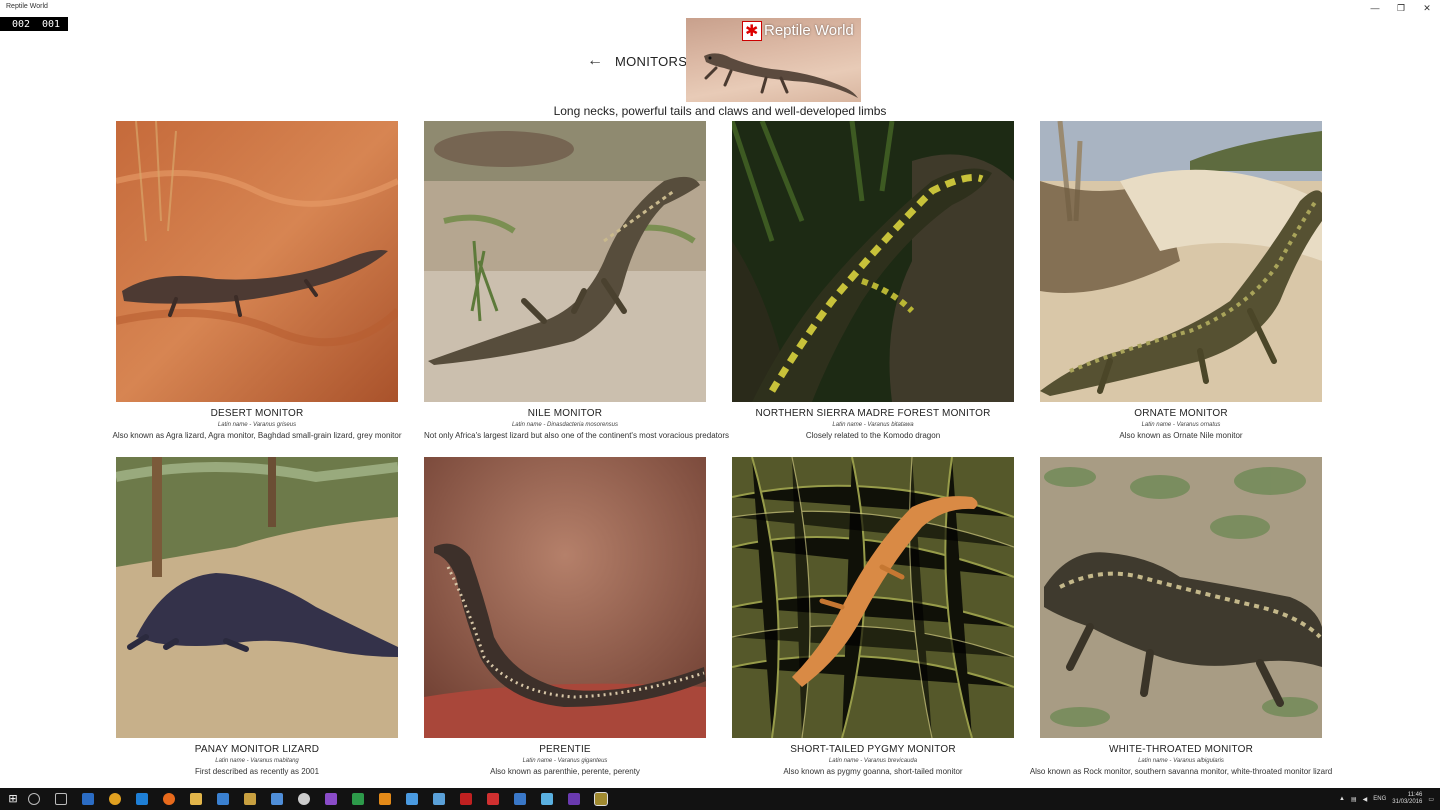  I want to click on clock-date: 31/03/2016, so click(1407, 802).